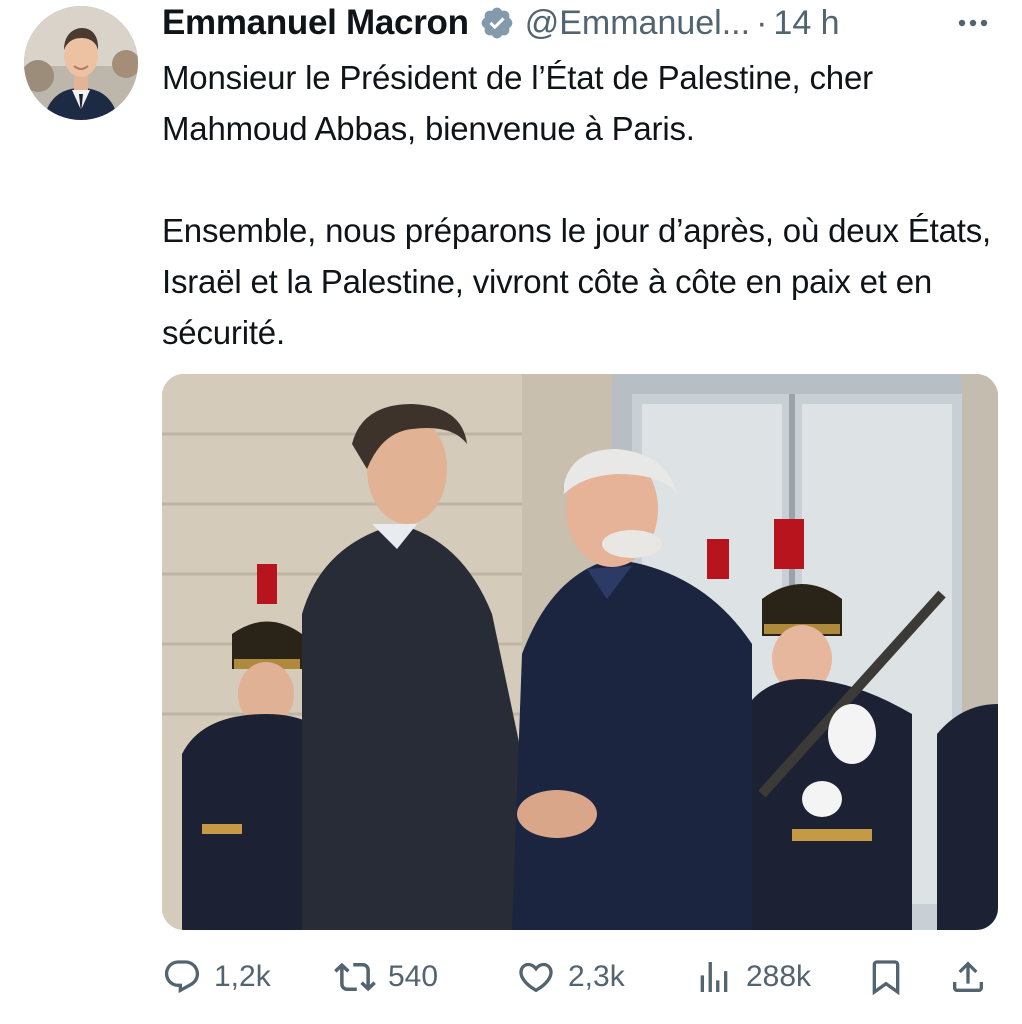 The height and width of the screenshot is (1024, 1022). I want to click on tweet-actions: 1,2k 540 2,3k 288k, so click(580, 977).